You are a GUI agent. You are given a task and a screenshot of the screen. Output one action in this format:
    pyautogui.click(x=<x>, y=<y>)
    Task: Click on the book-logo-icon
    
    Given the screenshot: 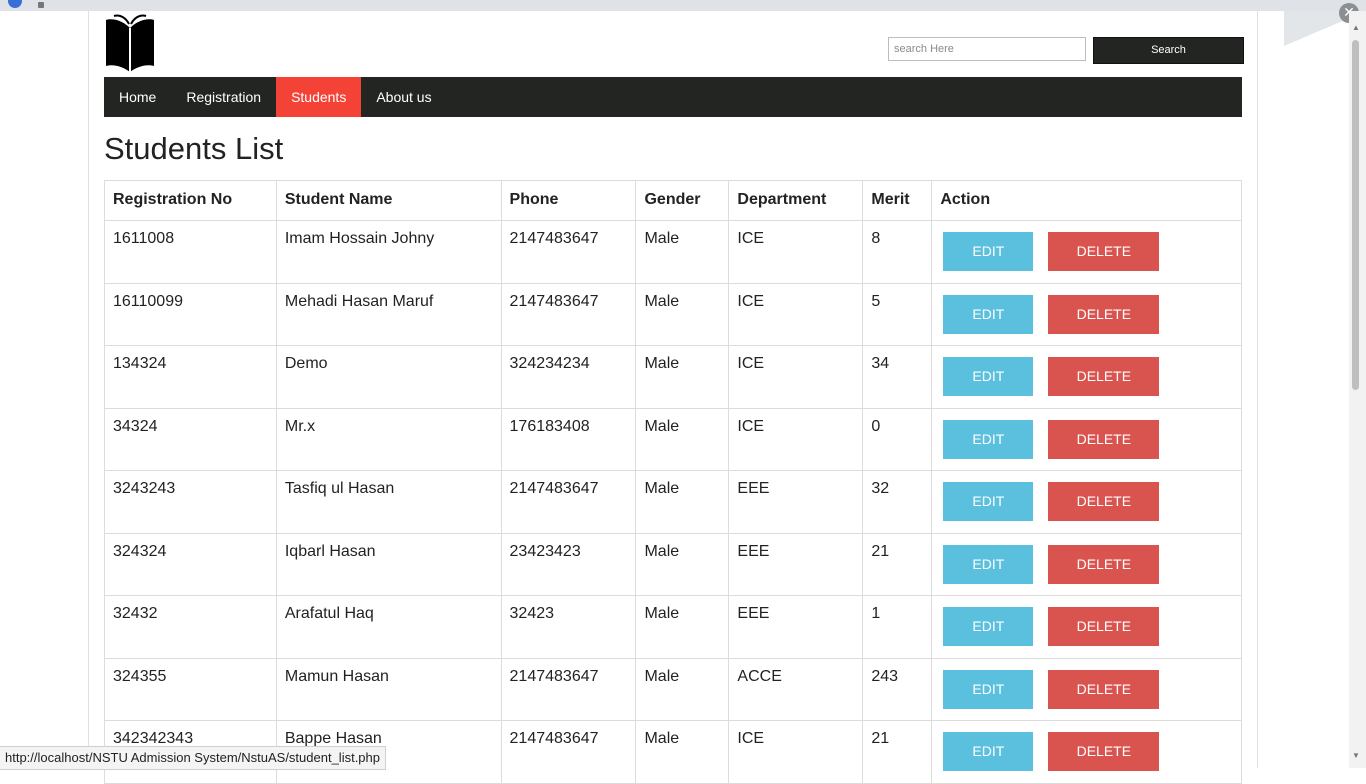 What is the action you would take?
    pyautogui.click(x=130, y=43)
    